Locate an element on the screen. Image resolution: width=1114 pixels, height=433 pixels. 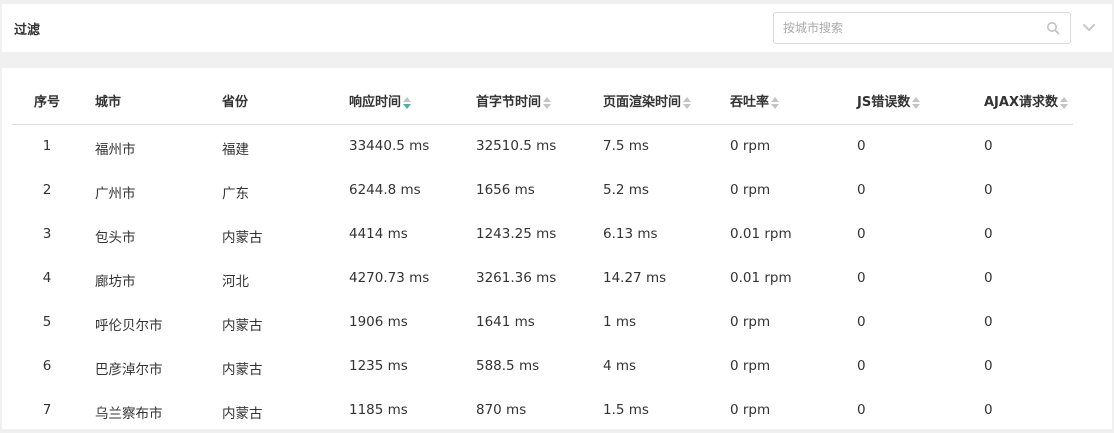
header-ajax-requests: AJAX请求数 is located at coordinates (1026, 103).